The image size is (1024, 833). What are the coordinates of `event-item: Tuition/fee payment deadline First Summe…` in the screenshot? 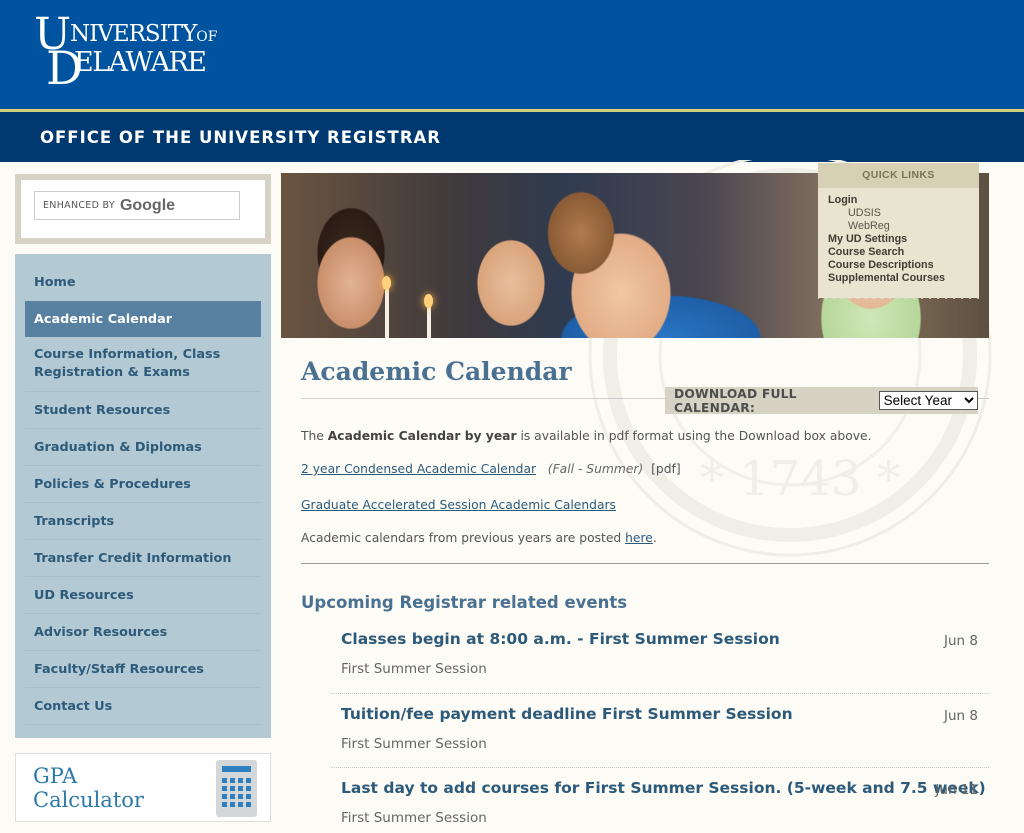 It's located at (660, 730).